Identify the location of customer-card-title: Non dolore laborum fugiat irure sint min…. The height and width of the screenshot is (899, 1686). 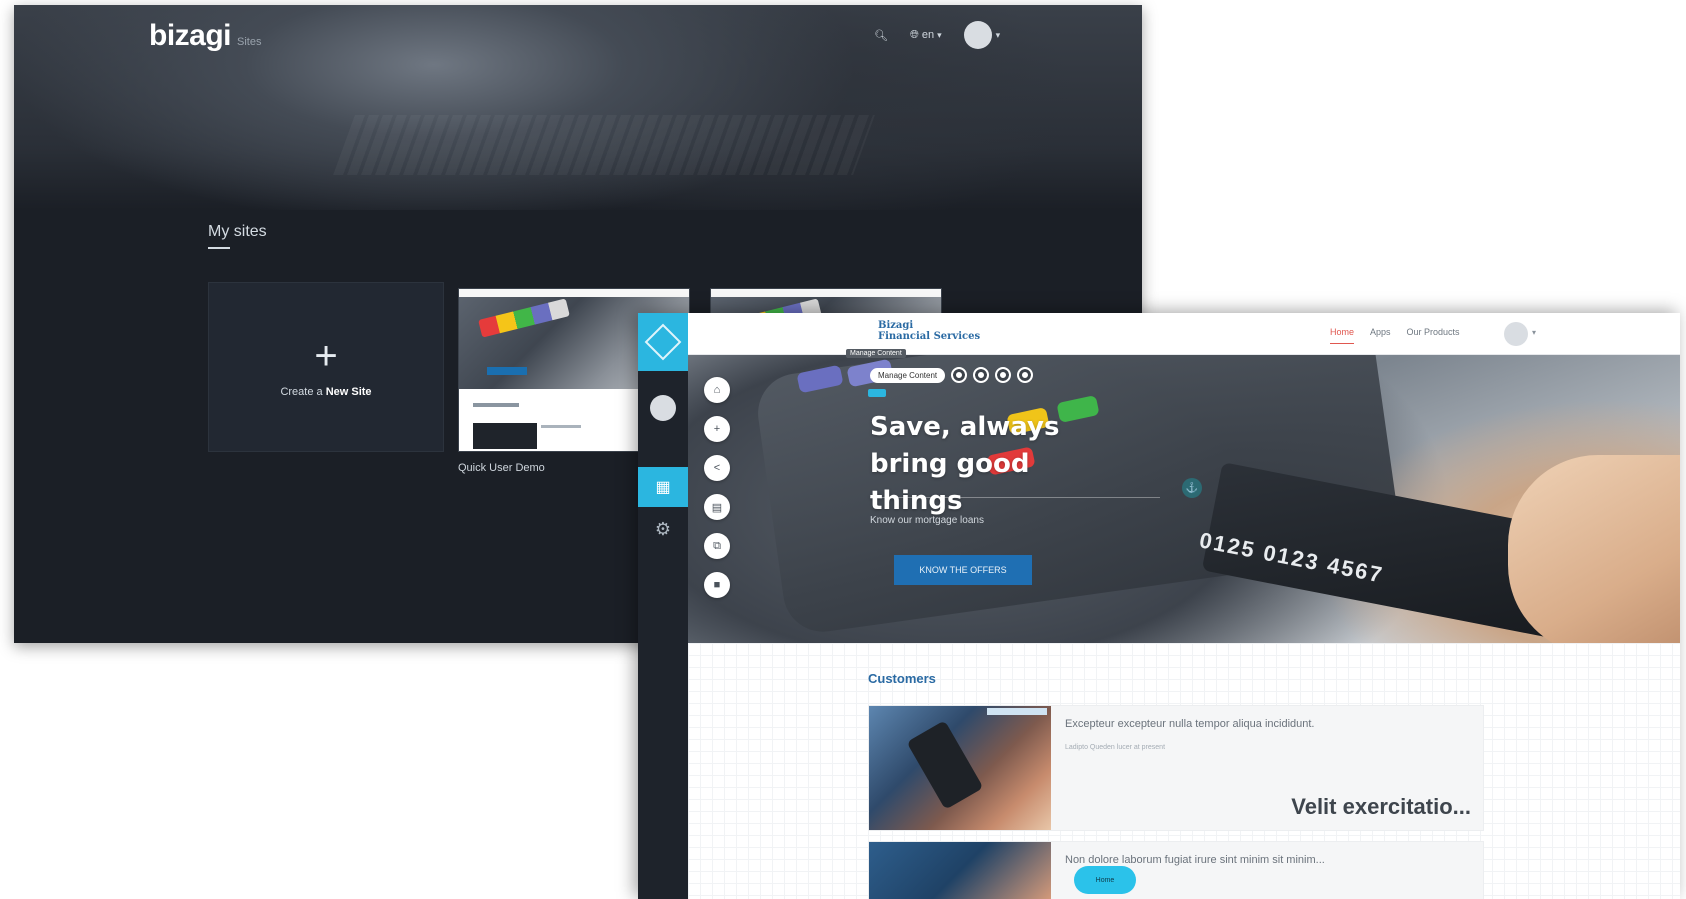
(1195, 860).